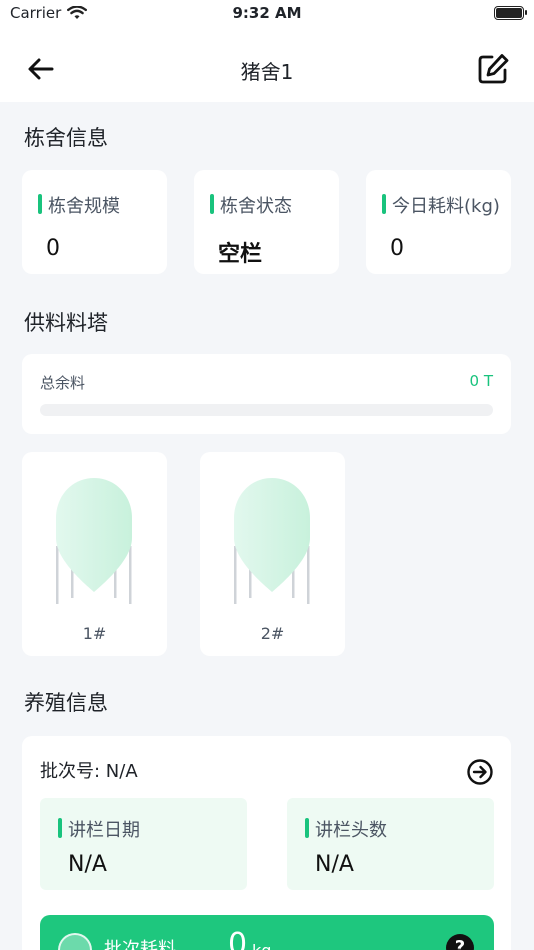 The width and height of the screenshot is (534, 950). I want to click on tower-label: 2#, so click(272, 633).